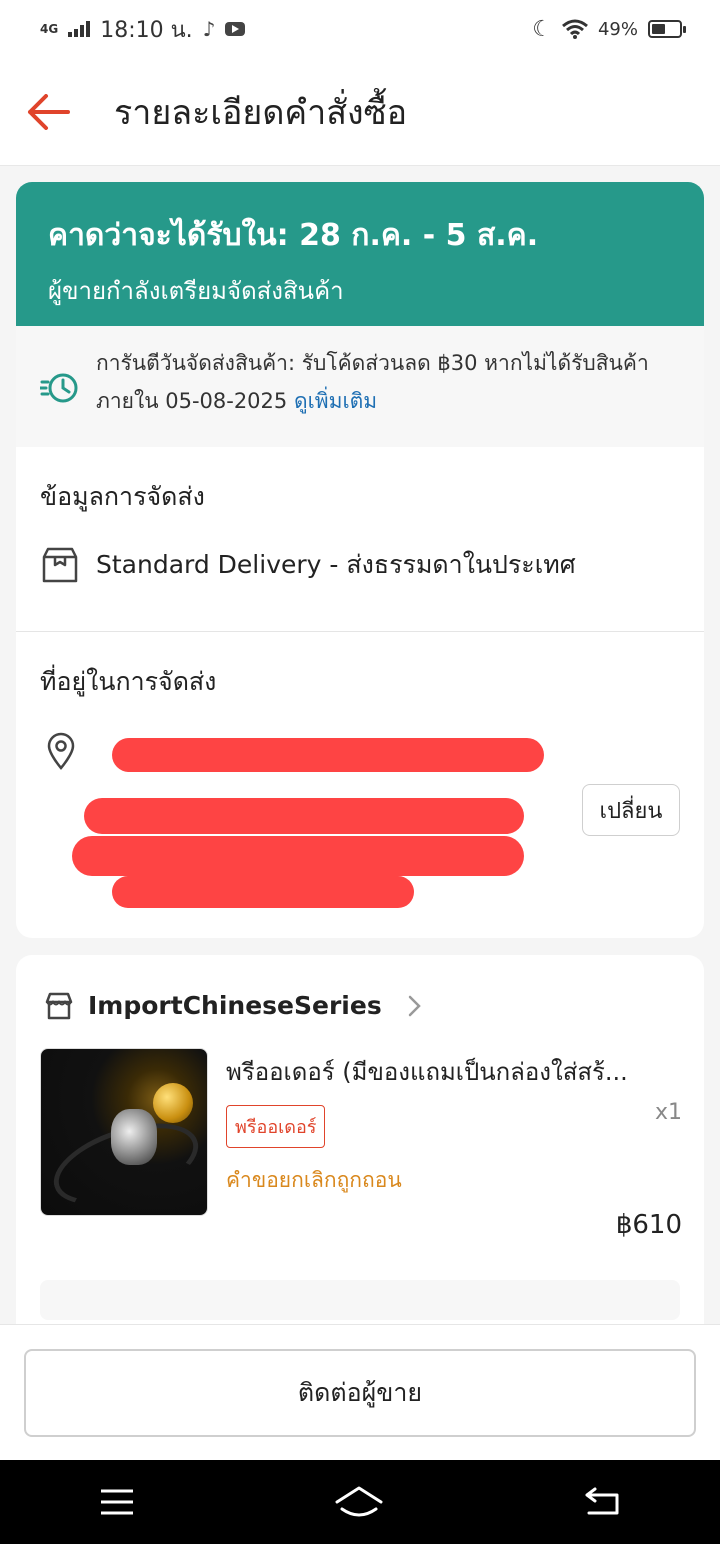 Image resolution: width=720 pixels, height=1544 pixels. Describe the element at coordinates (276, 1126) in the screenshot. I see `preorder-tag: พรีออเดอร์` at that location.